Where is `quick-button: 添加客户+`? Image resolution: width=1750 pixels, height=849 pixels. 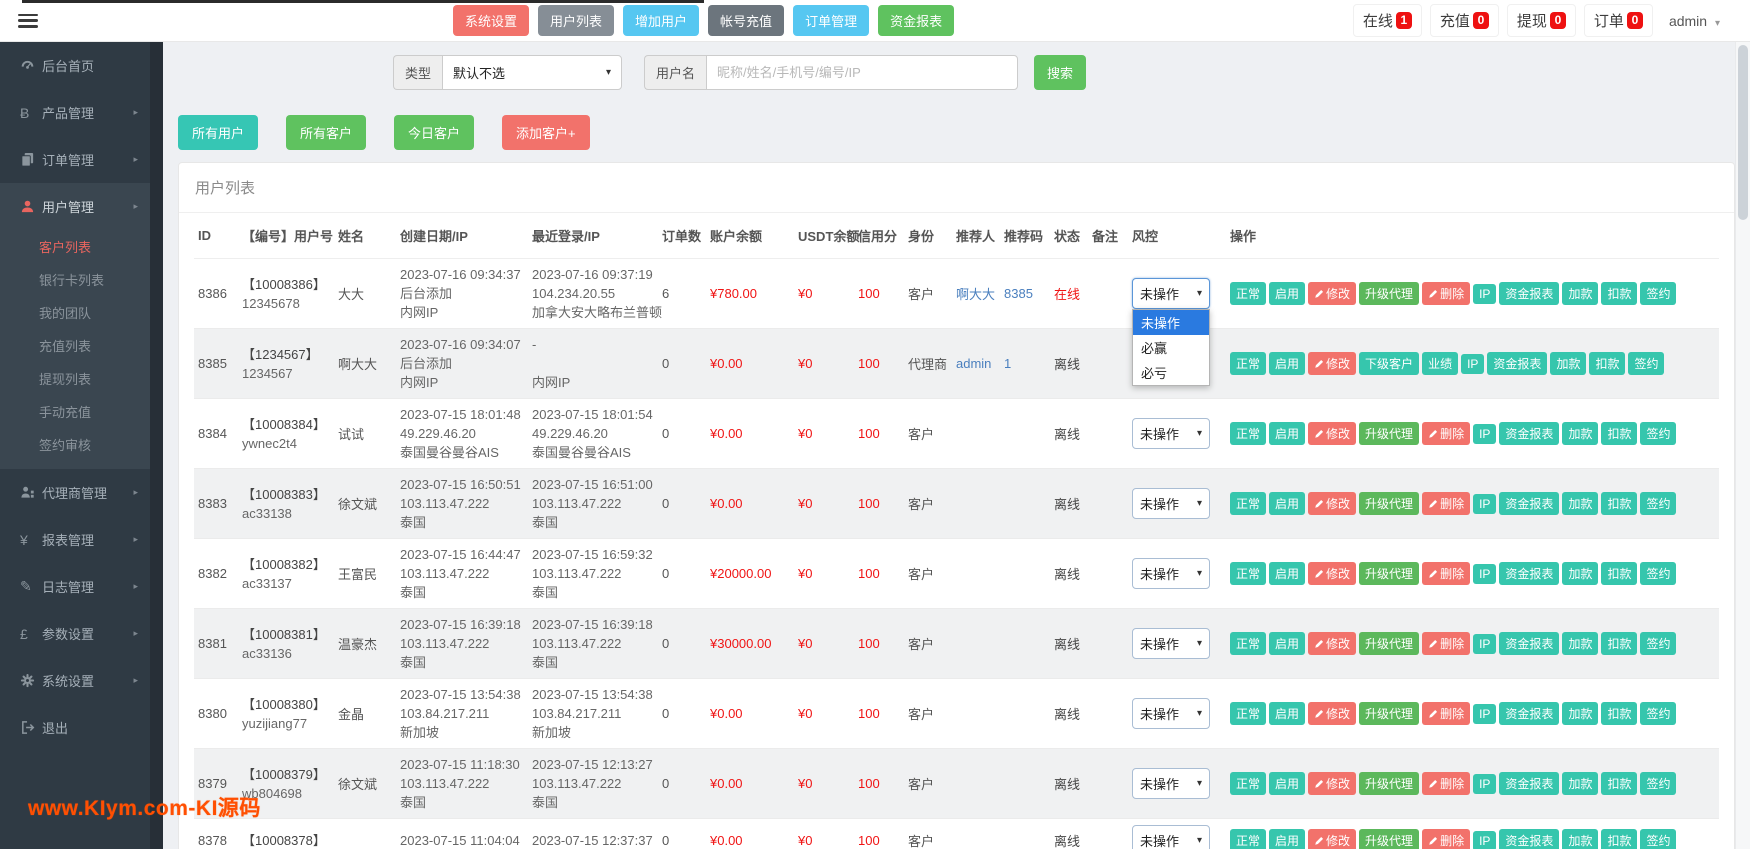
quick-button: 添加客户+ is located at coordinates (546, 132).